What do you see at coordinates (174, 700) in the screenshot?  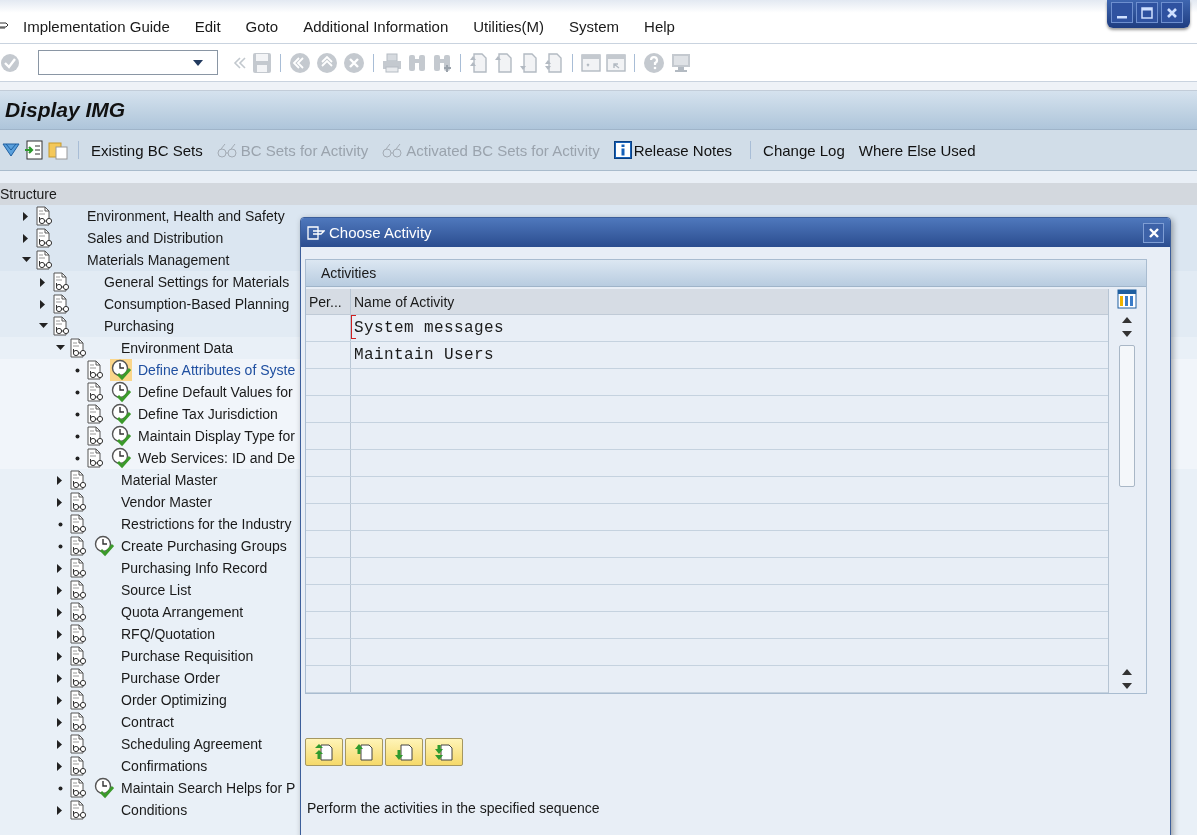 I see `tree-item: Order Optimizing` at bounding box center [174, 700].